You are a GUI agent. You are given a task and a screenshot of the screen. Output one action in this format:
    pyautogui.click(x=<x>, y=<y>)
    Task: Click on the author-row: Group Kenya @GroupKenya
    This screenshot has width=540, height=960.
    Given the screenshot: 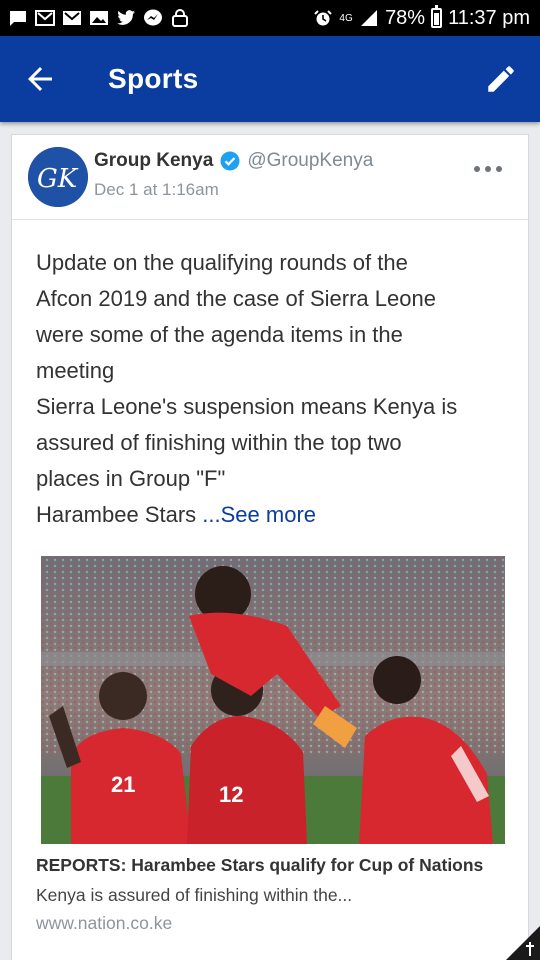 What is the action you would take?
    pyautogui.click(x=233, y=161)
    